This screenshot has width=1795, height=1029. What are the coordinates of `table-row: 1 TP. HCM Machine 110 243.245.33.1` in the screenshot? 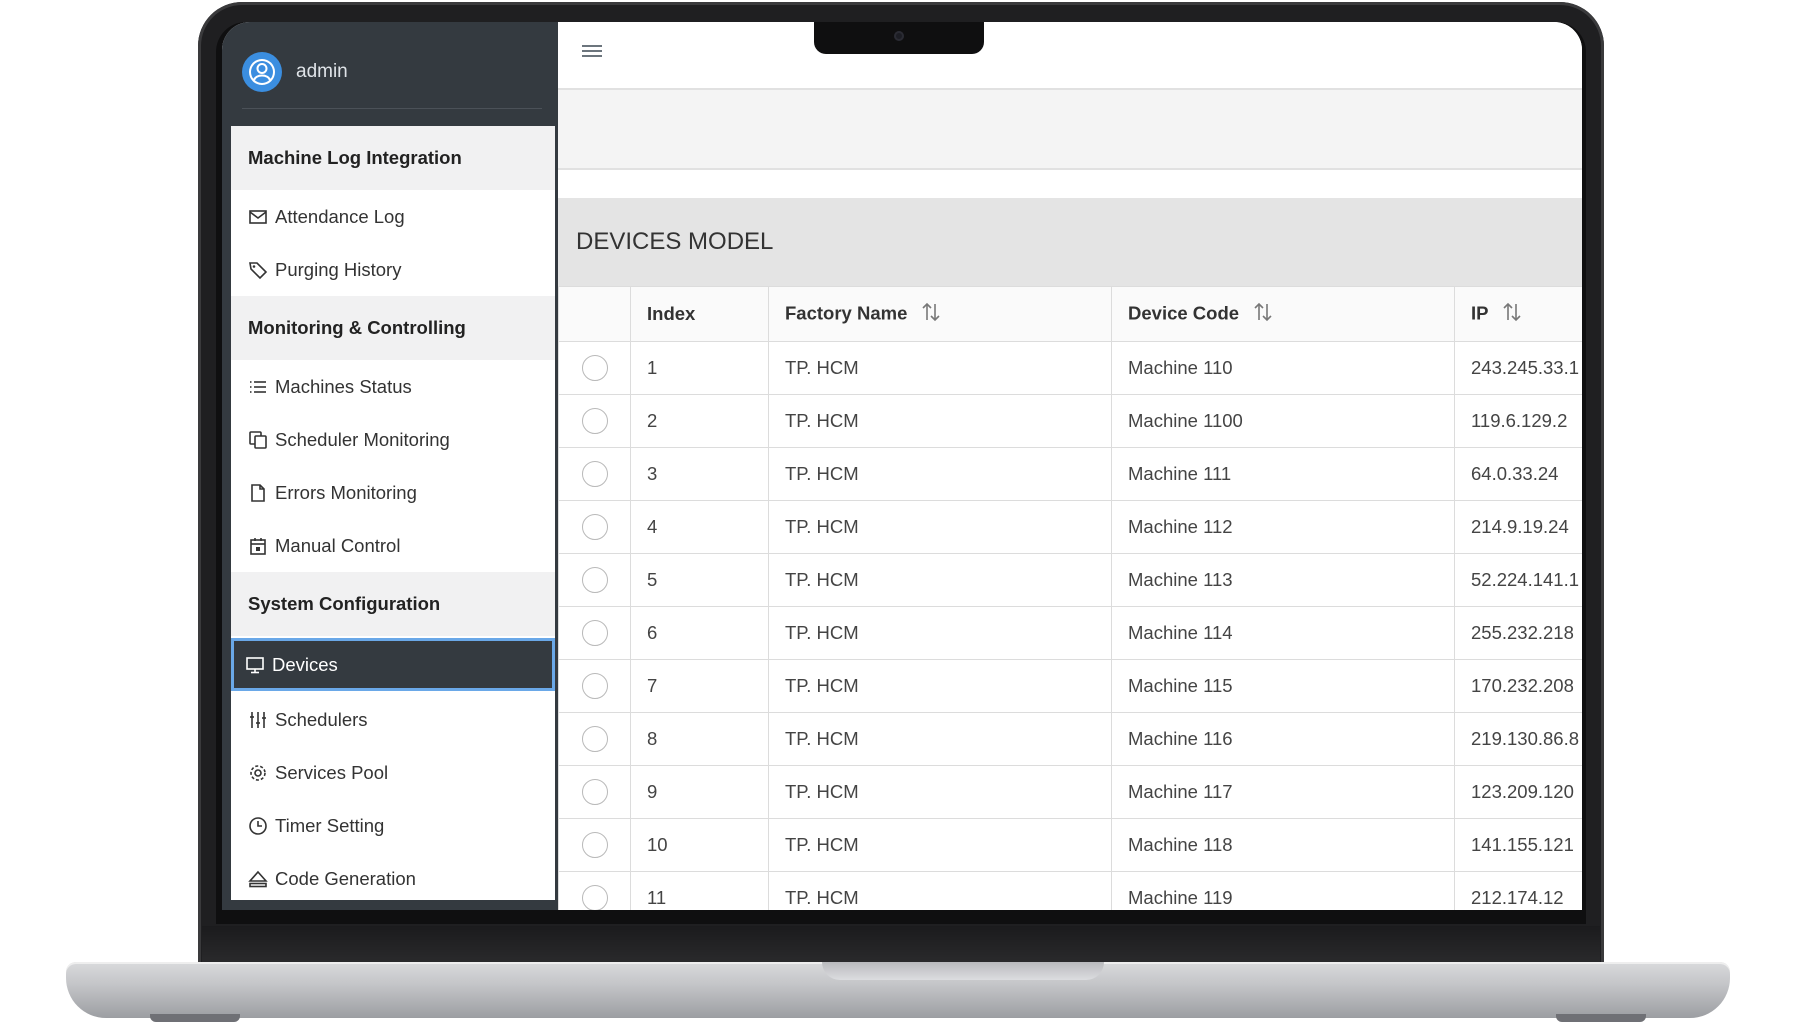 It's located at (1070, 368).